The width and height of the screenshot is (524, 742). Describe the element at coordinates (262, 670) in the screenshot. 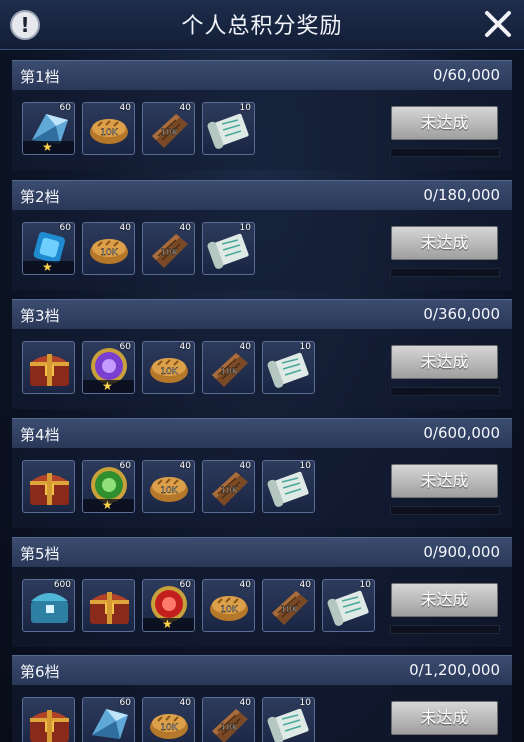

I see `tier-header: 第6档 0/1,200,000` at that location.